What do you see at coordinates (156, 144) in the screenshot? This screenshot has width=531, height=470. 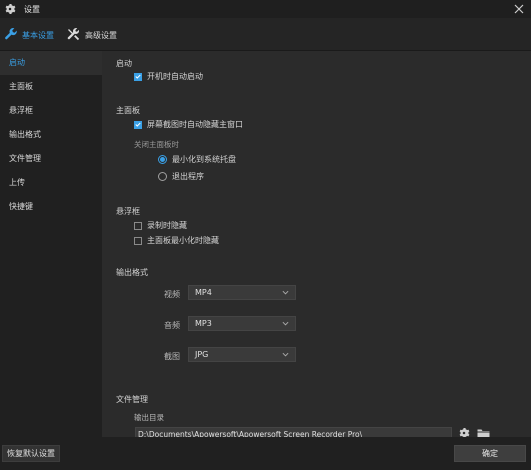 I see `close-behavior-label: 关闭主面板时` at bounding box center [156, 144].